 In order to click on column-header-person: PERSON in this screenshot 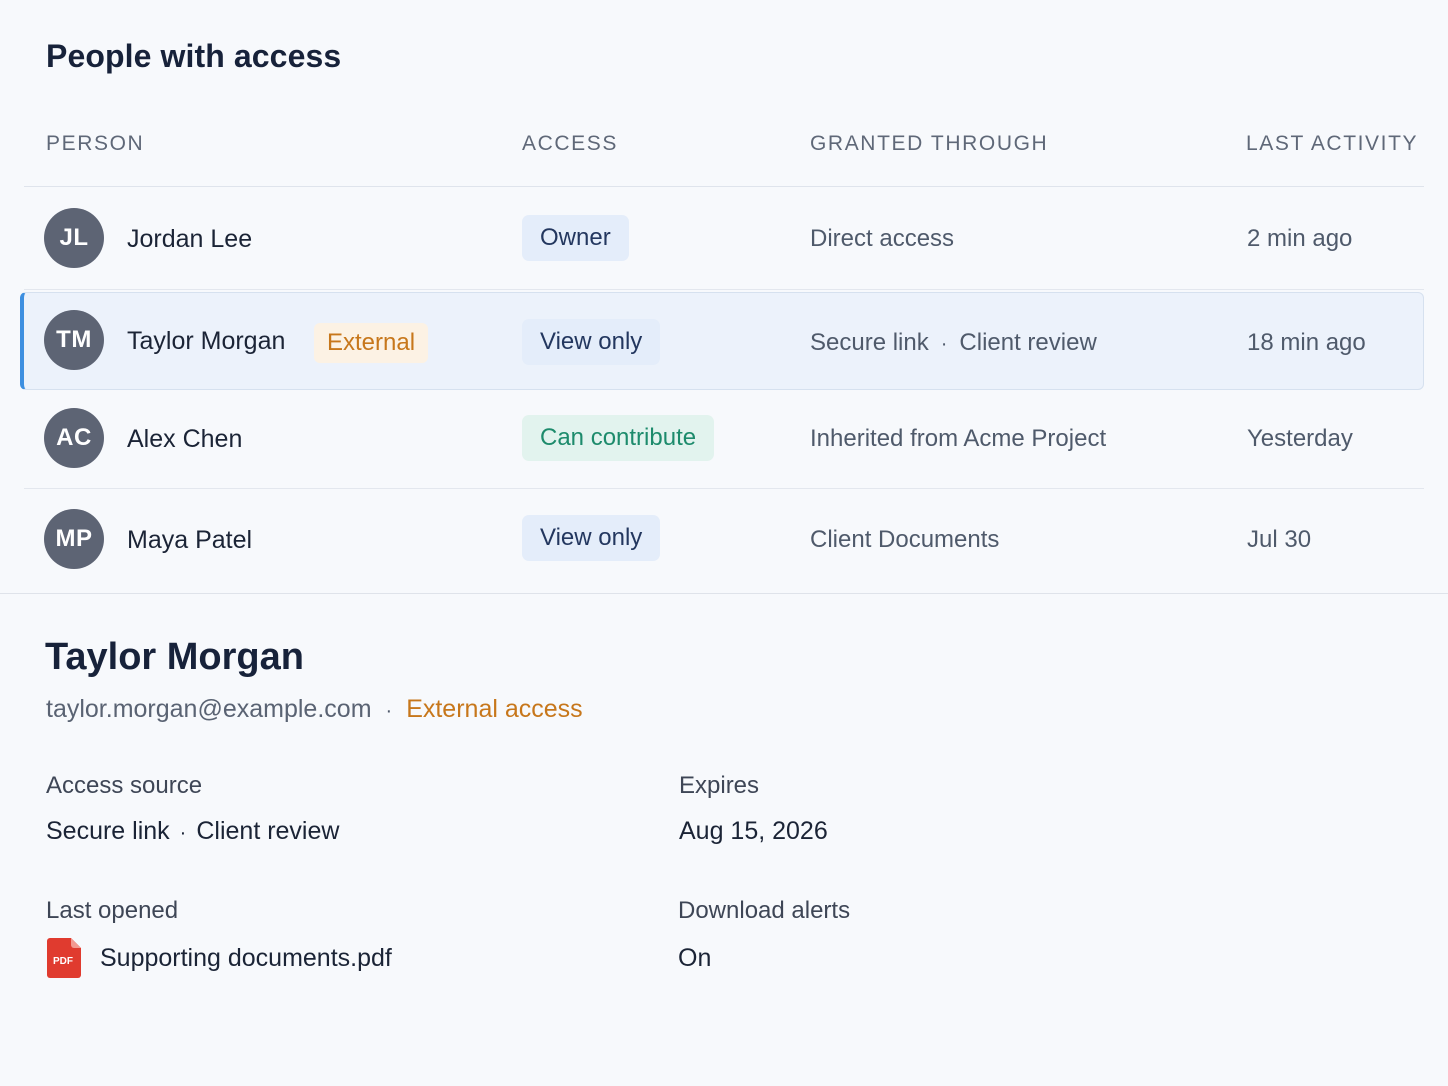, I will do `click(95, 143)`.